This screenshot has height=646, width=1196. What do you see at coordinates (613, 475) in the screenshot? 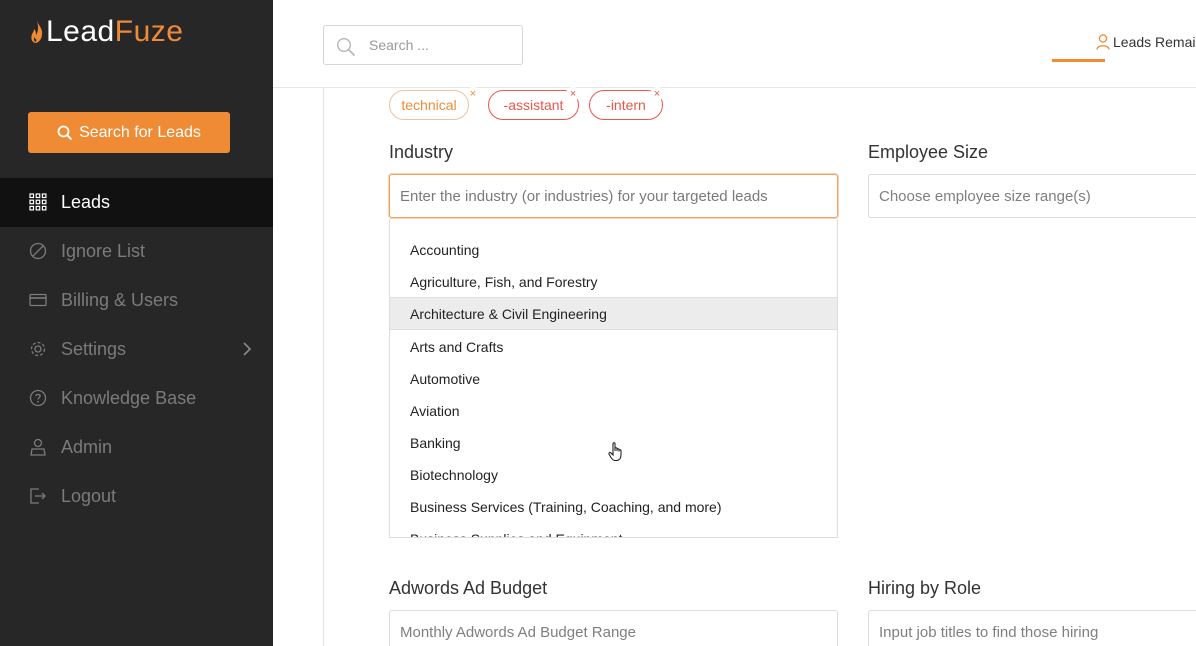
I see `industry-option: Biotechnology` at bounding box center [613, 475].